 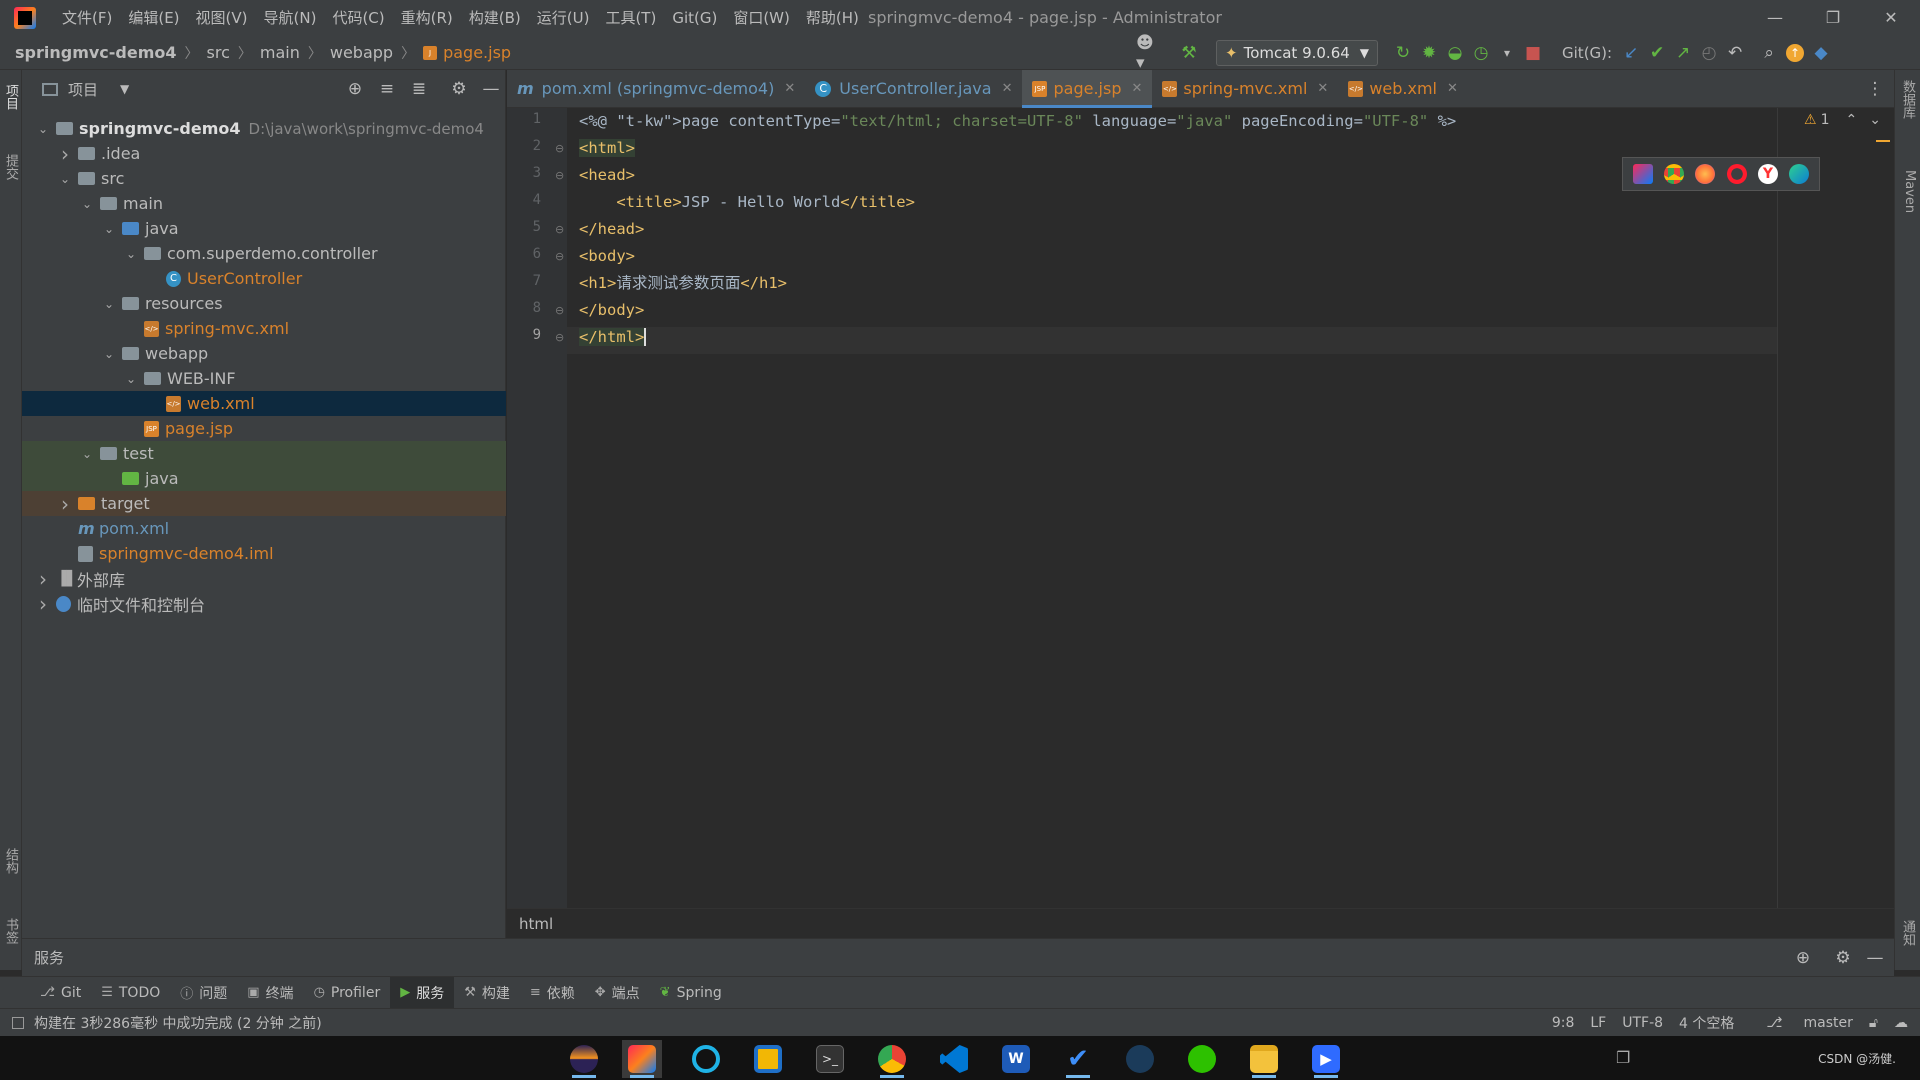 I want to click on tree-item: ⌄ src, so click(x=264, y=178).